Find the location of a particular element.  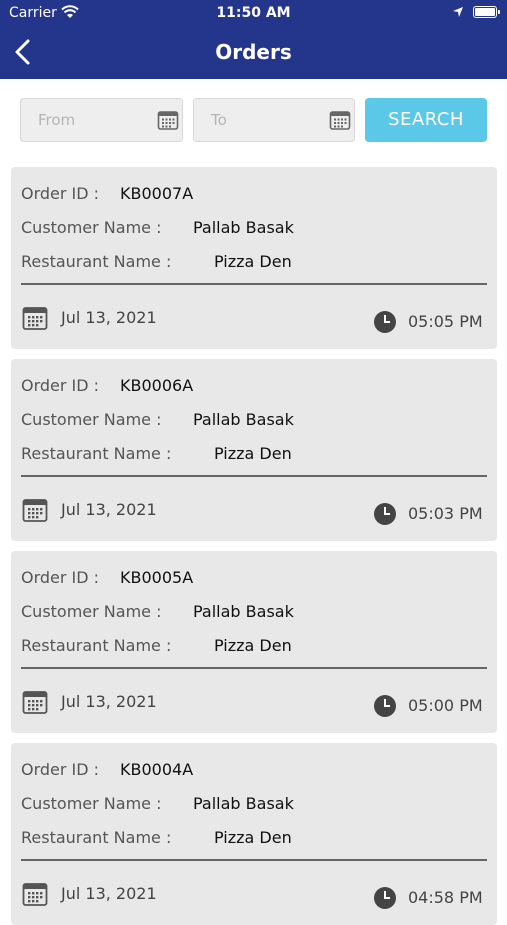

order-id-value: KB0005A is located at coordinates (157, 577).